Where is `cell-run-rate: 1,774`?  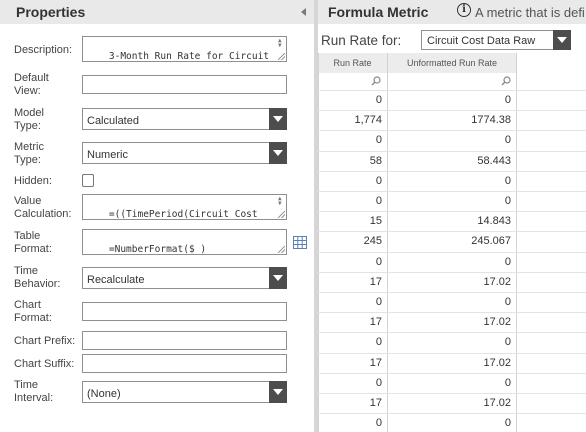 cell-run-rate: 1,774 is located at coordinates (350, 120).